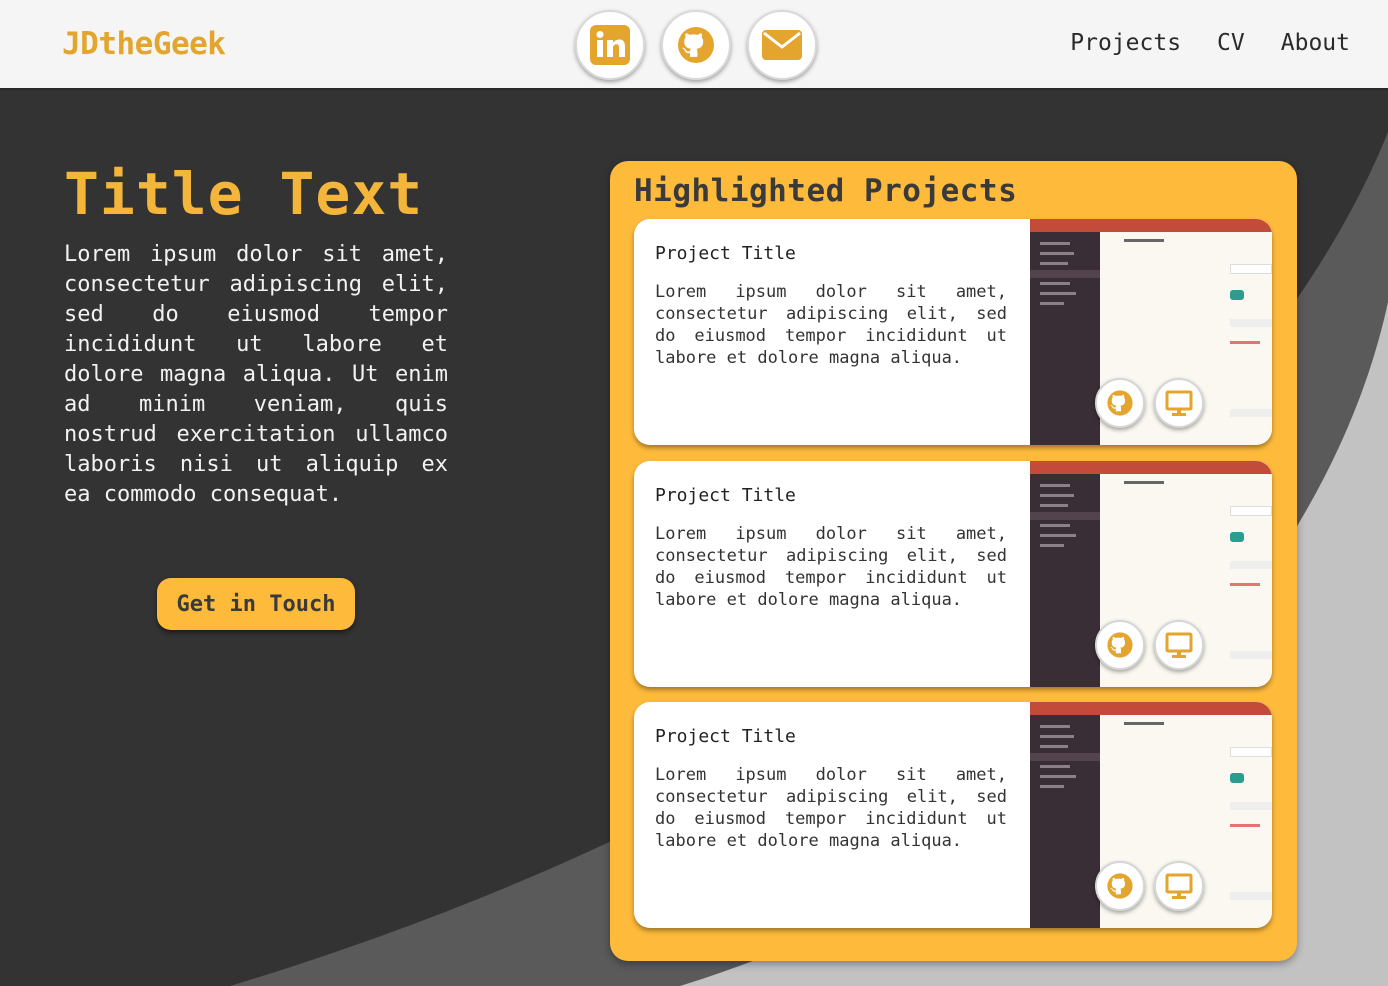  I want to click on header: JDtheGeek Projects CV About, so click(694, 45).